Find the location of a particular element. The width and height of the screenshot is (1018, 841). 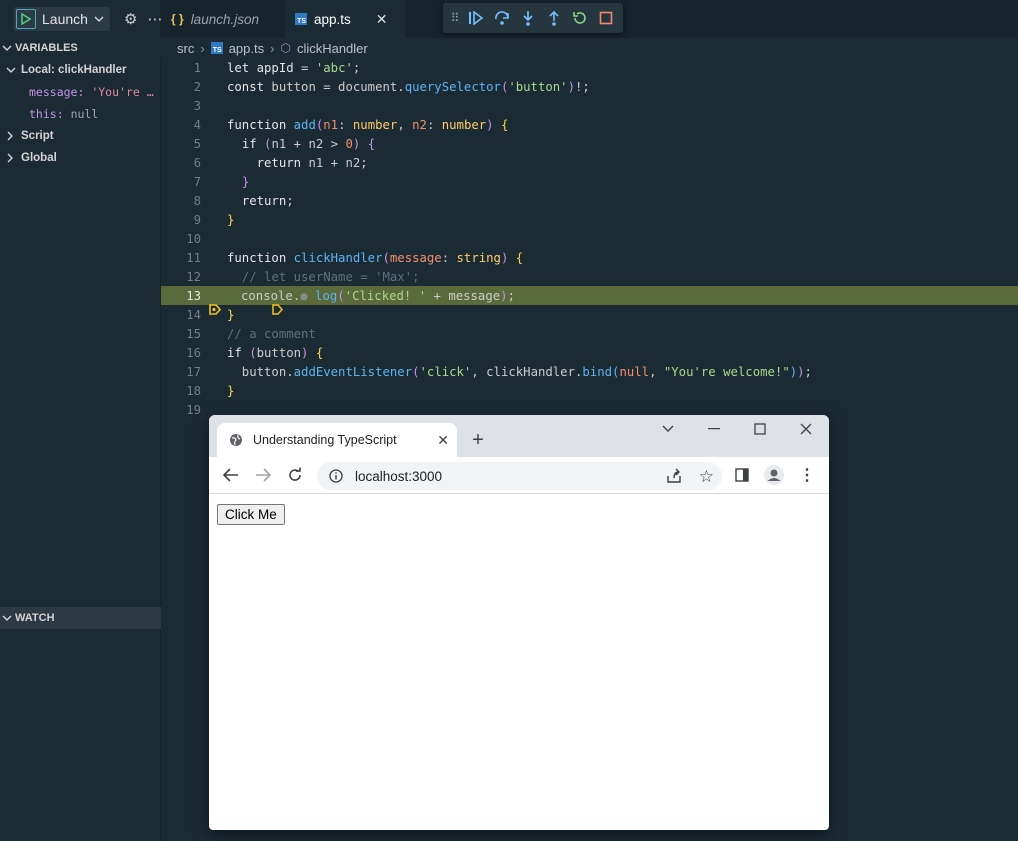

line-number: 16 is located at coordinates (193, 352).